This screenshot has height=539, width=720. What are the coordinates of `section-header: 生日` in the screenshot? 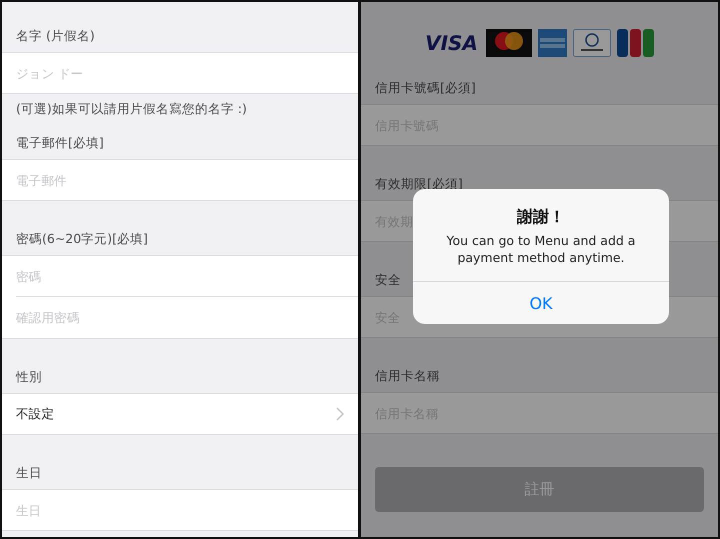 It's located at (29, 473).